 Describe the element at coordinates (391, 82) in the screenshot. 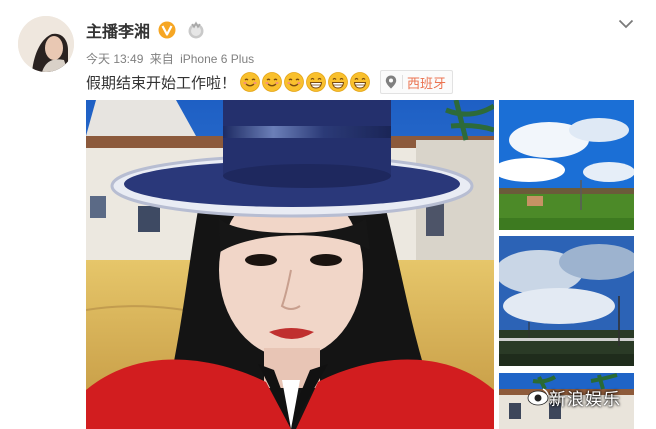

I see `location-pin-icon` at that location.